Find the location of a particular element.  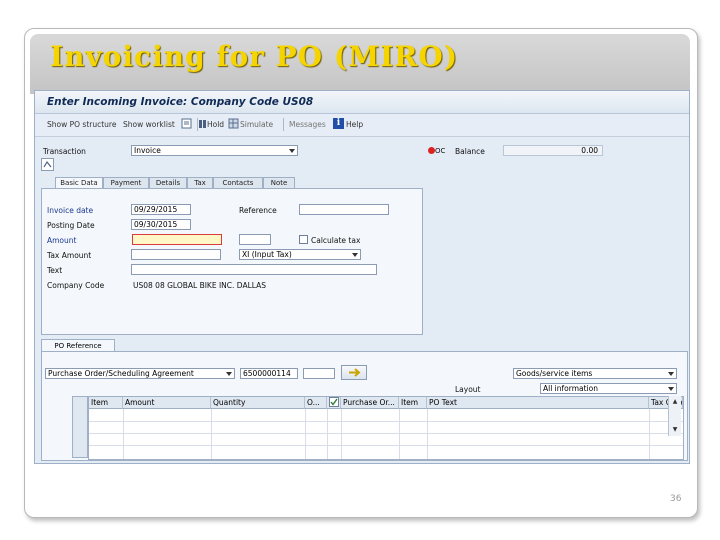

toolbar-separator is located at coordinates (283, 124).